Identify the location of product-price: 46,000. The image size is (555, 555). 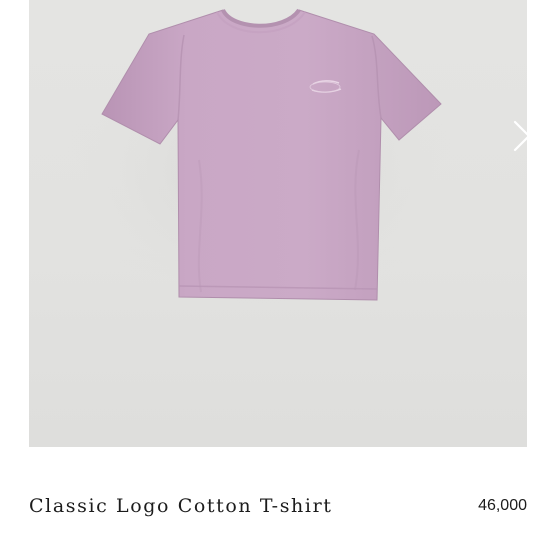
(502, 505).